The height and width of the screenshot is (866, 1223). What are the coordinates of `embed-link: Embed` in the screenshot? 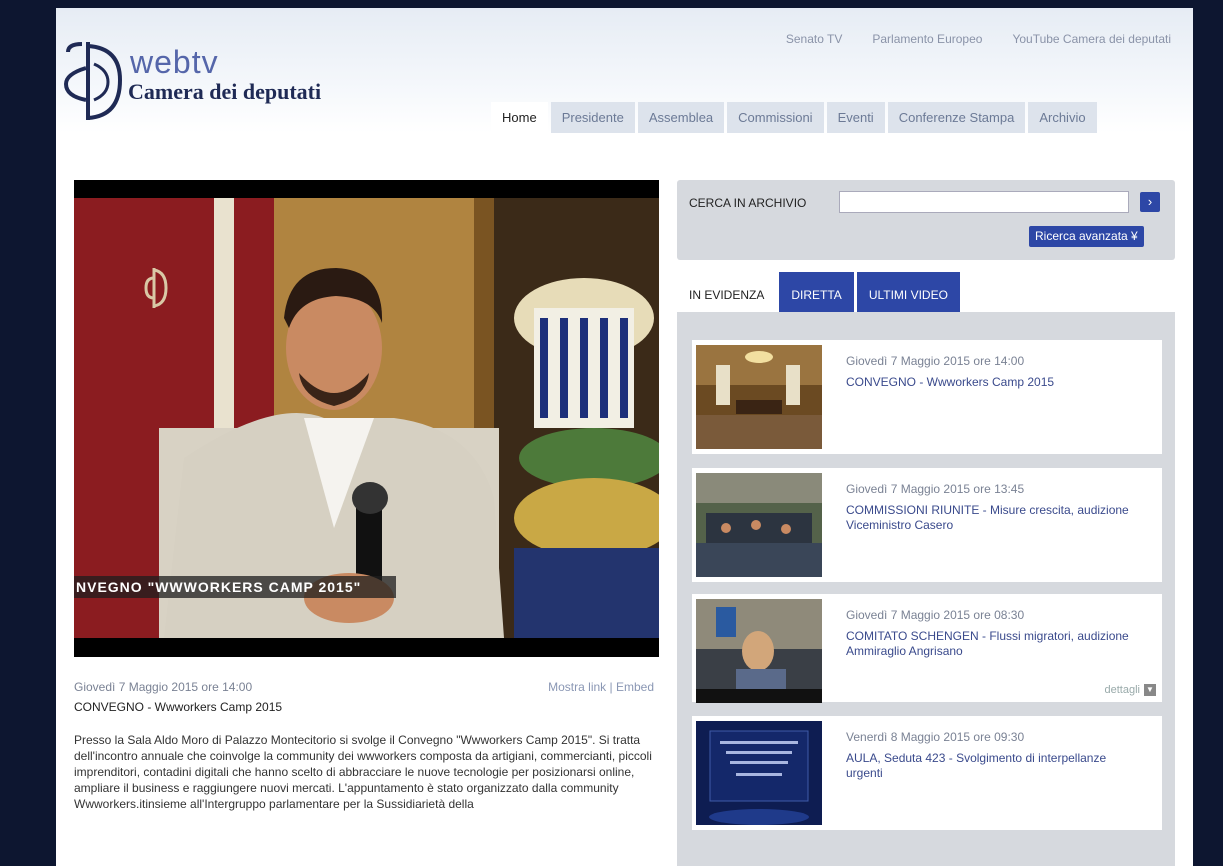 It's located at (635, 687).